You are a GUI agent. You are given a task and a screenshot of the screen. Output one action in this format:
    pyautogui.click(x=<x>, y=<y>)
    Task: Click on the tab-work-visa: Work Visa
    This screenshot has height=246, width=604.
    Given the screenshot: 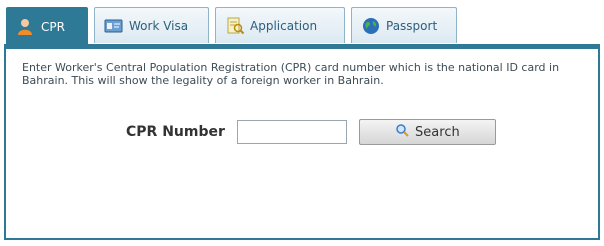 What is the action you would take?
    pyautogui.click(x=151, y=25)
    